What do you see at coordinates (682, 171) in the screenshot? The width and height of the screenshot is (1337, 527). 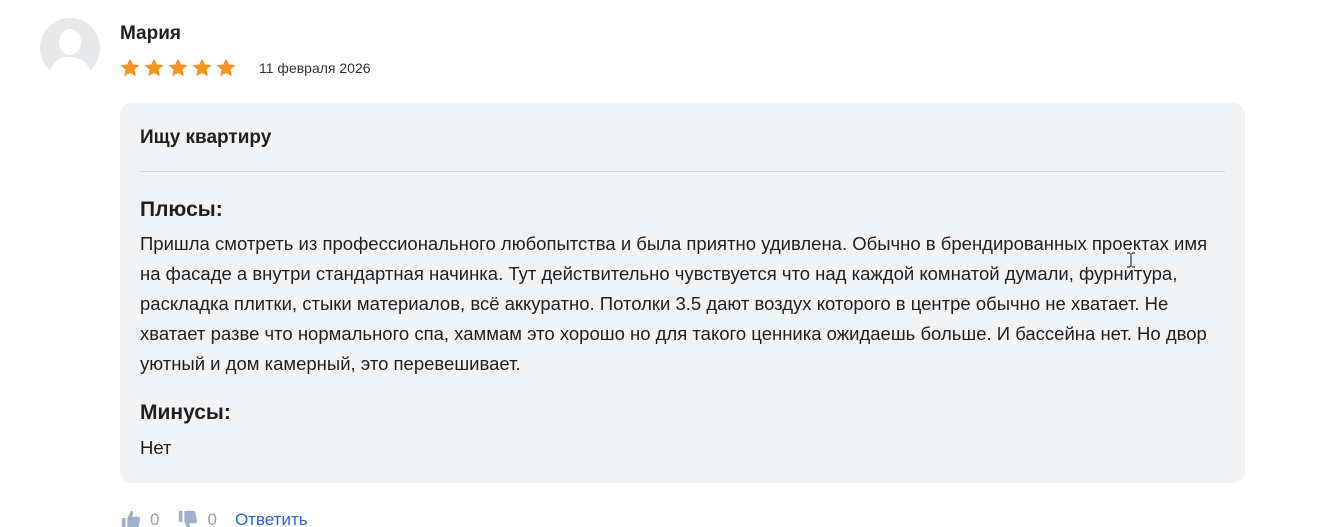 I see `divider` at bounding box center [682, 171].